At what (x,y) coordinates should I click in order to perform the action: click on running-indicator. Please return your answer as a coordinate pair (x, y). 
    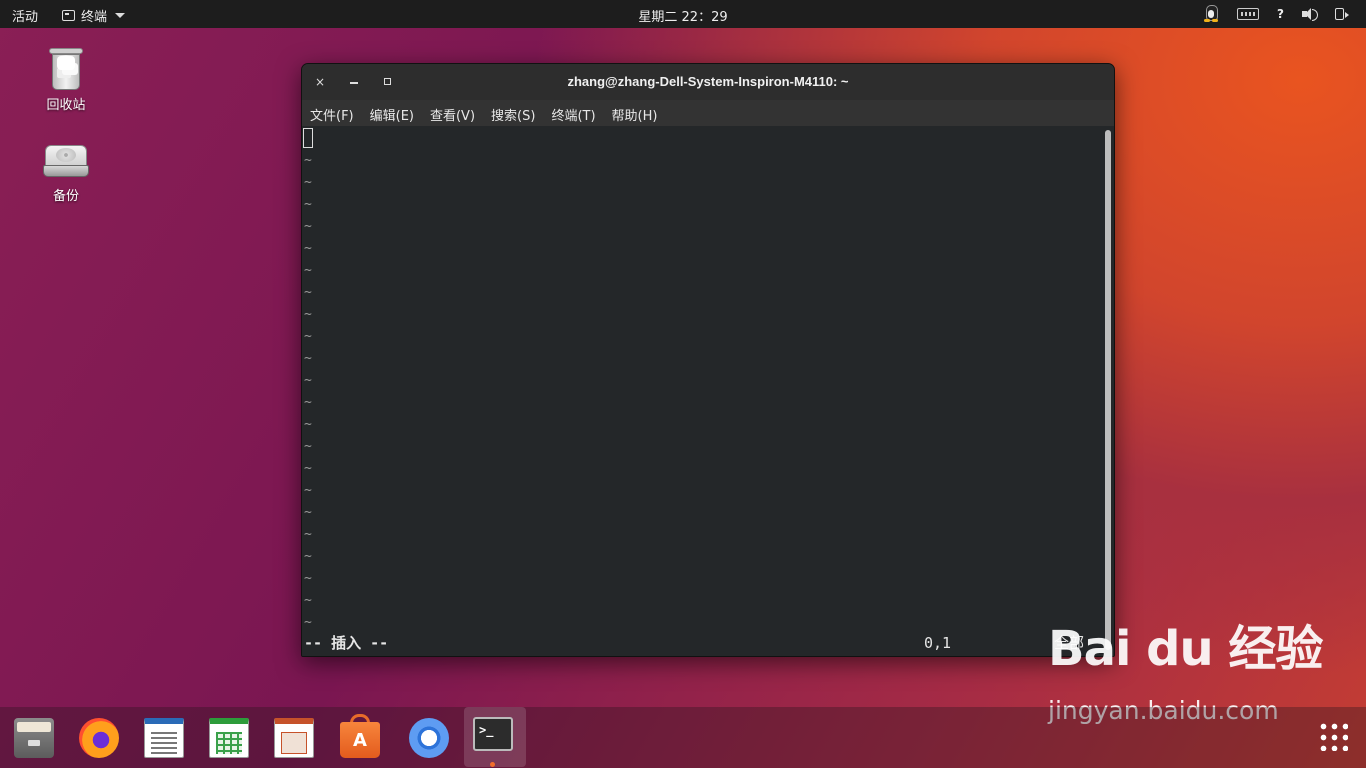
    Looking at the image, I should click on (492, 764).